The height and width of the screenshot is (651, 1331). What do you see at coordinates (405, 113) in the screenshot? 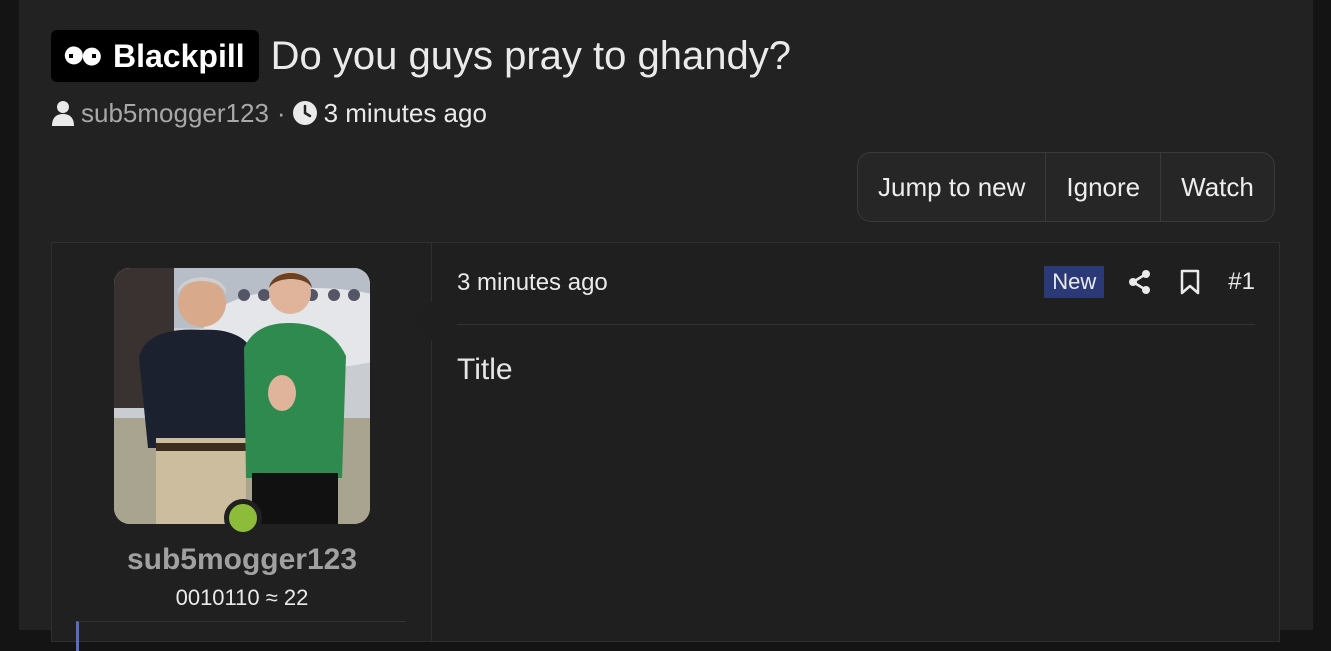
I see `thread-date: 3 minutes ago` at bounding box center [405, 113].